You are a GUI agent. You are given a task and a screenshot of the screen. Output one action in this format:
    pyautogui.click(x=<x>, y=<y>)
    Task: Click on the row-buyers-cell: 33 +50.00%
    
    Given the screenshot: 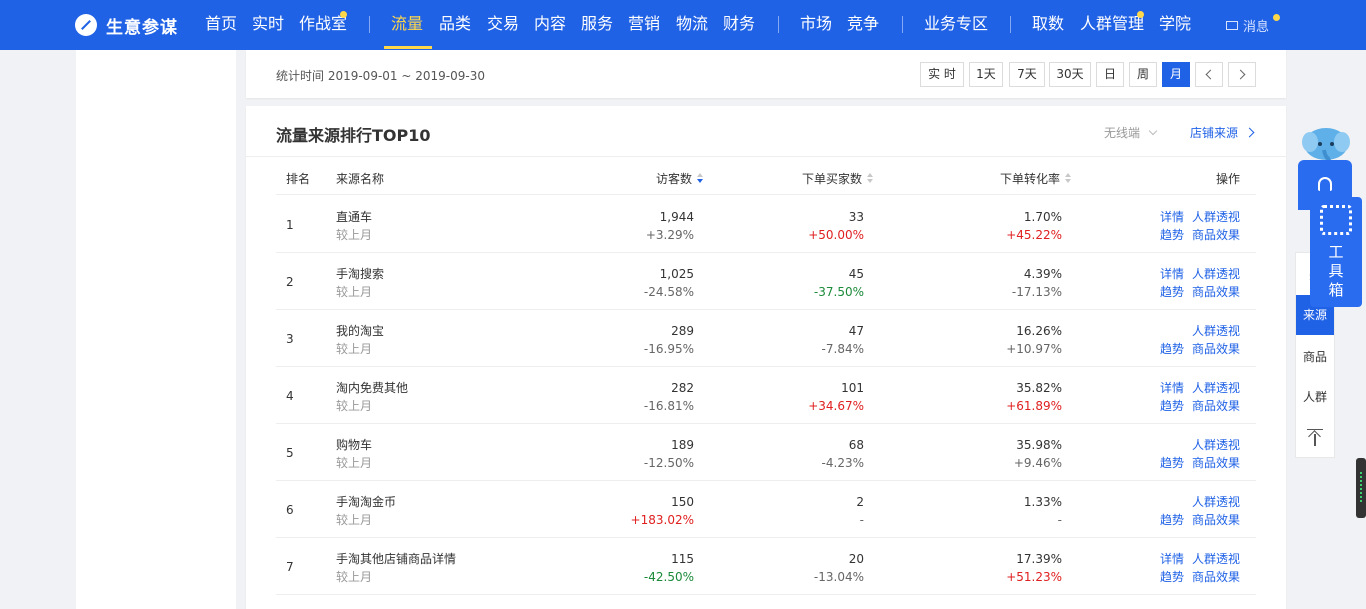 What is the action you would take?
    pyautogui.click(x=836, y=226)
    